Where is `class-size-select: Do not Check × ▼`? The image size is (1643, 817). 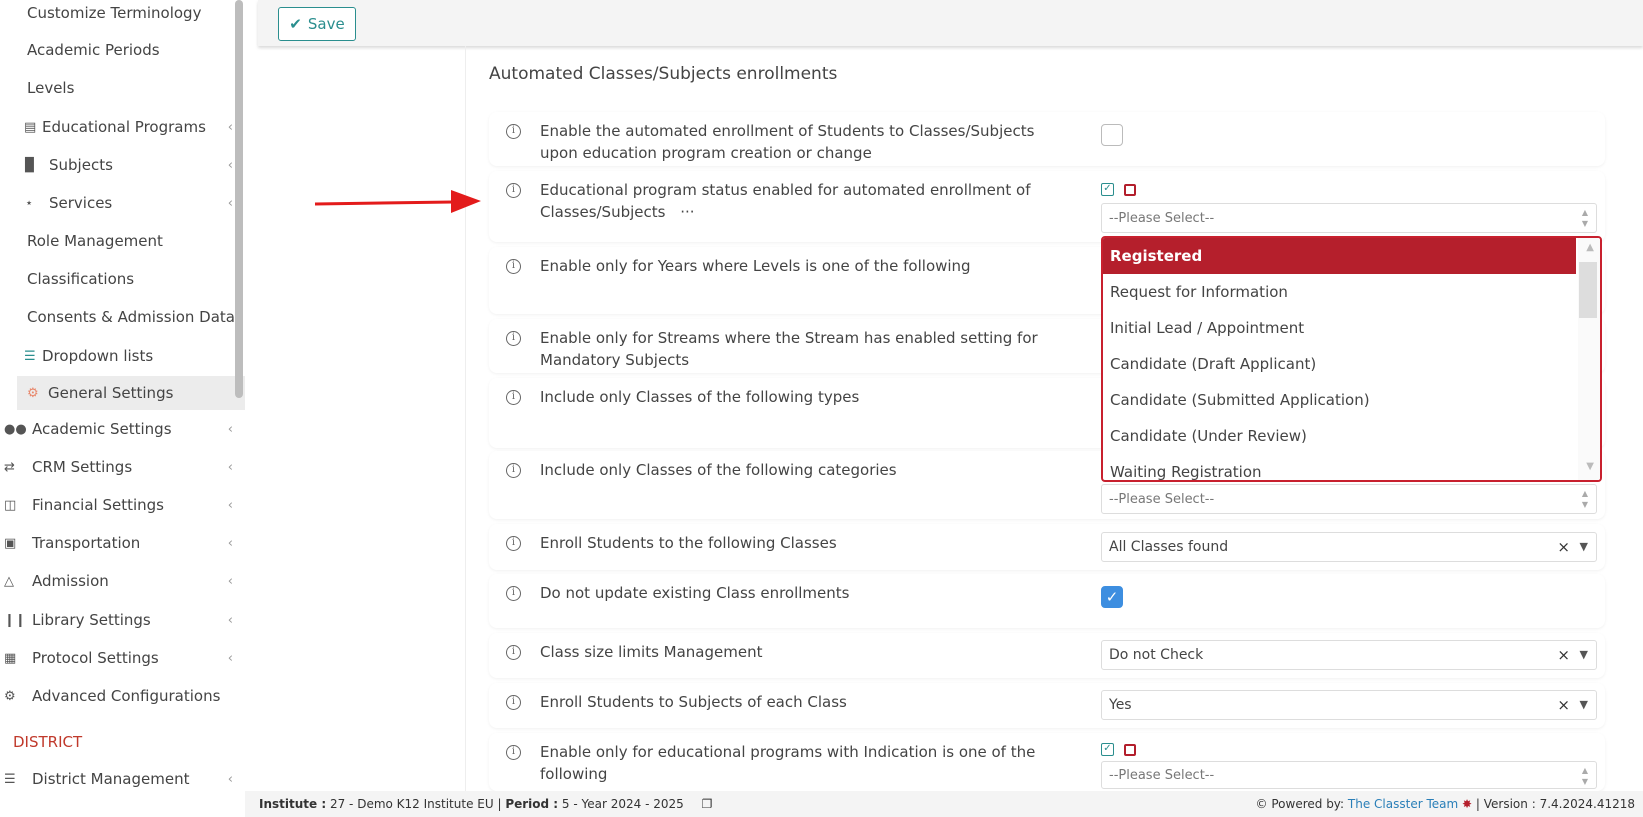 class-size-select: Do not Check × ▼ is located at coordinates (1349, 655).